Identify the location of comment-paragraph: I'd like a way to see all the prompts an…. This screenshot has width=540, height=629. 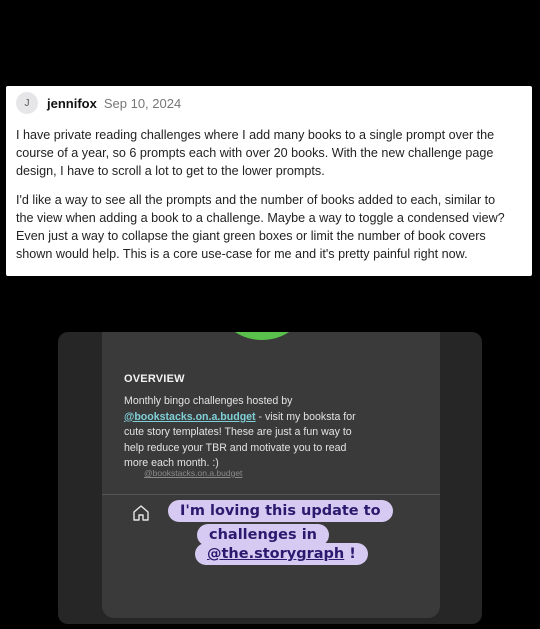
(260, 227).